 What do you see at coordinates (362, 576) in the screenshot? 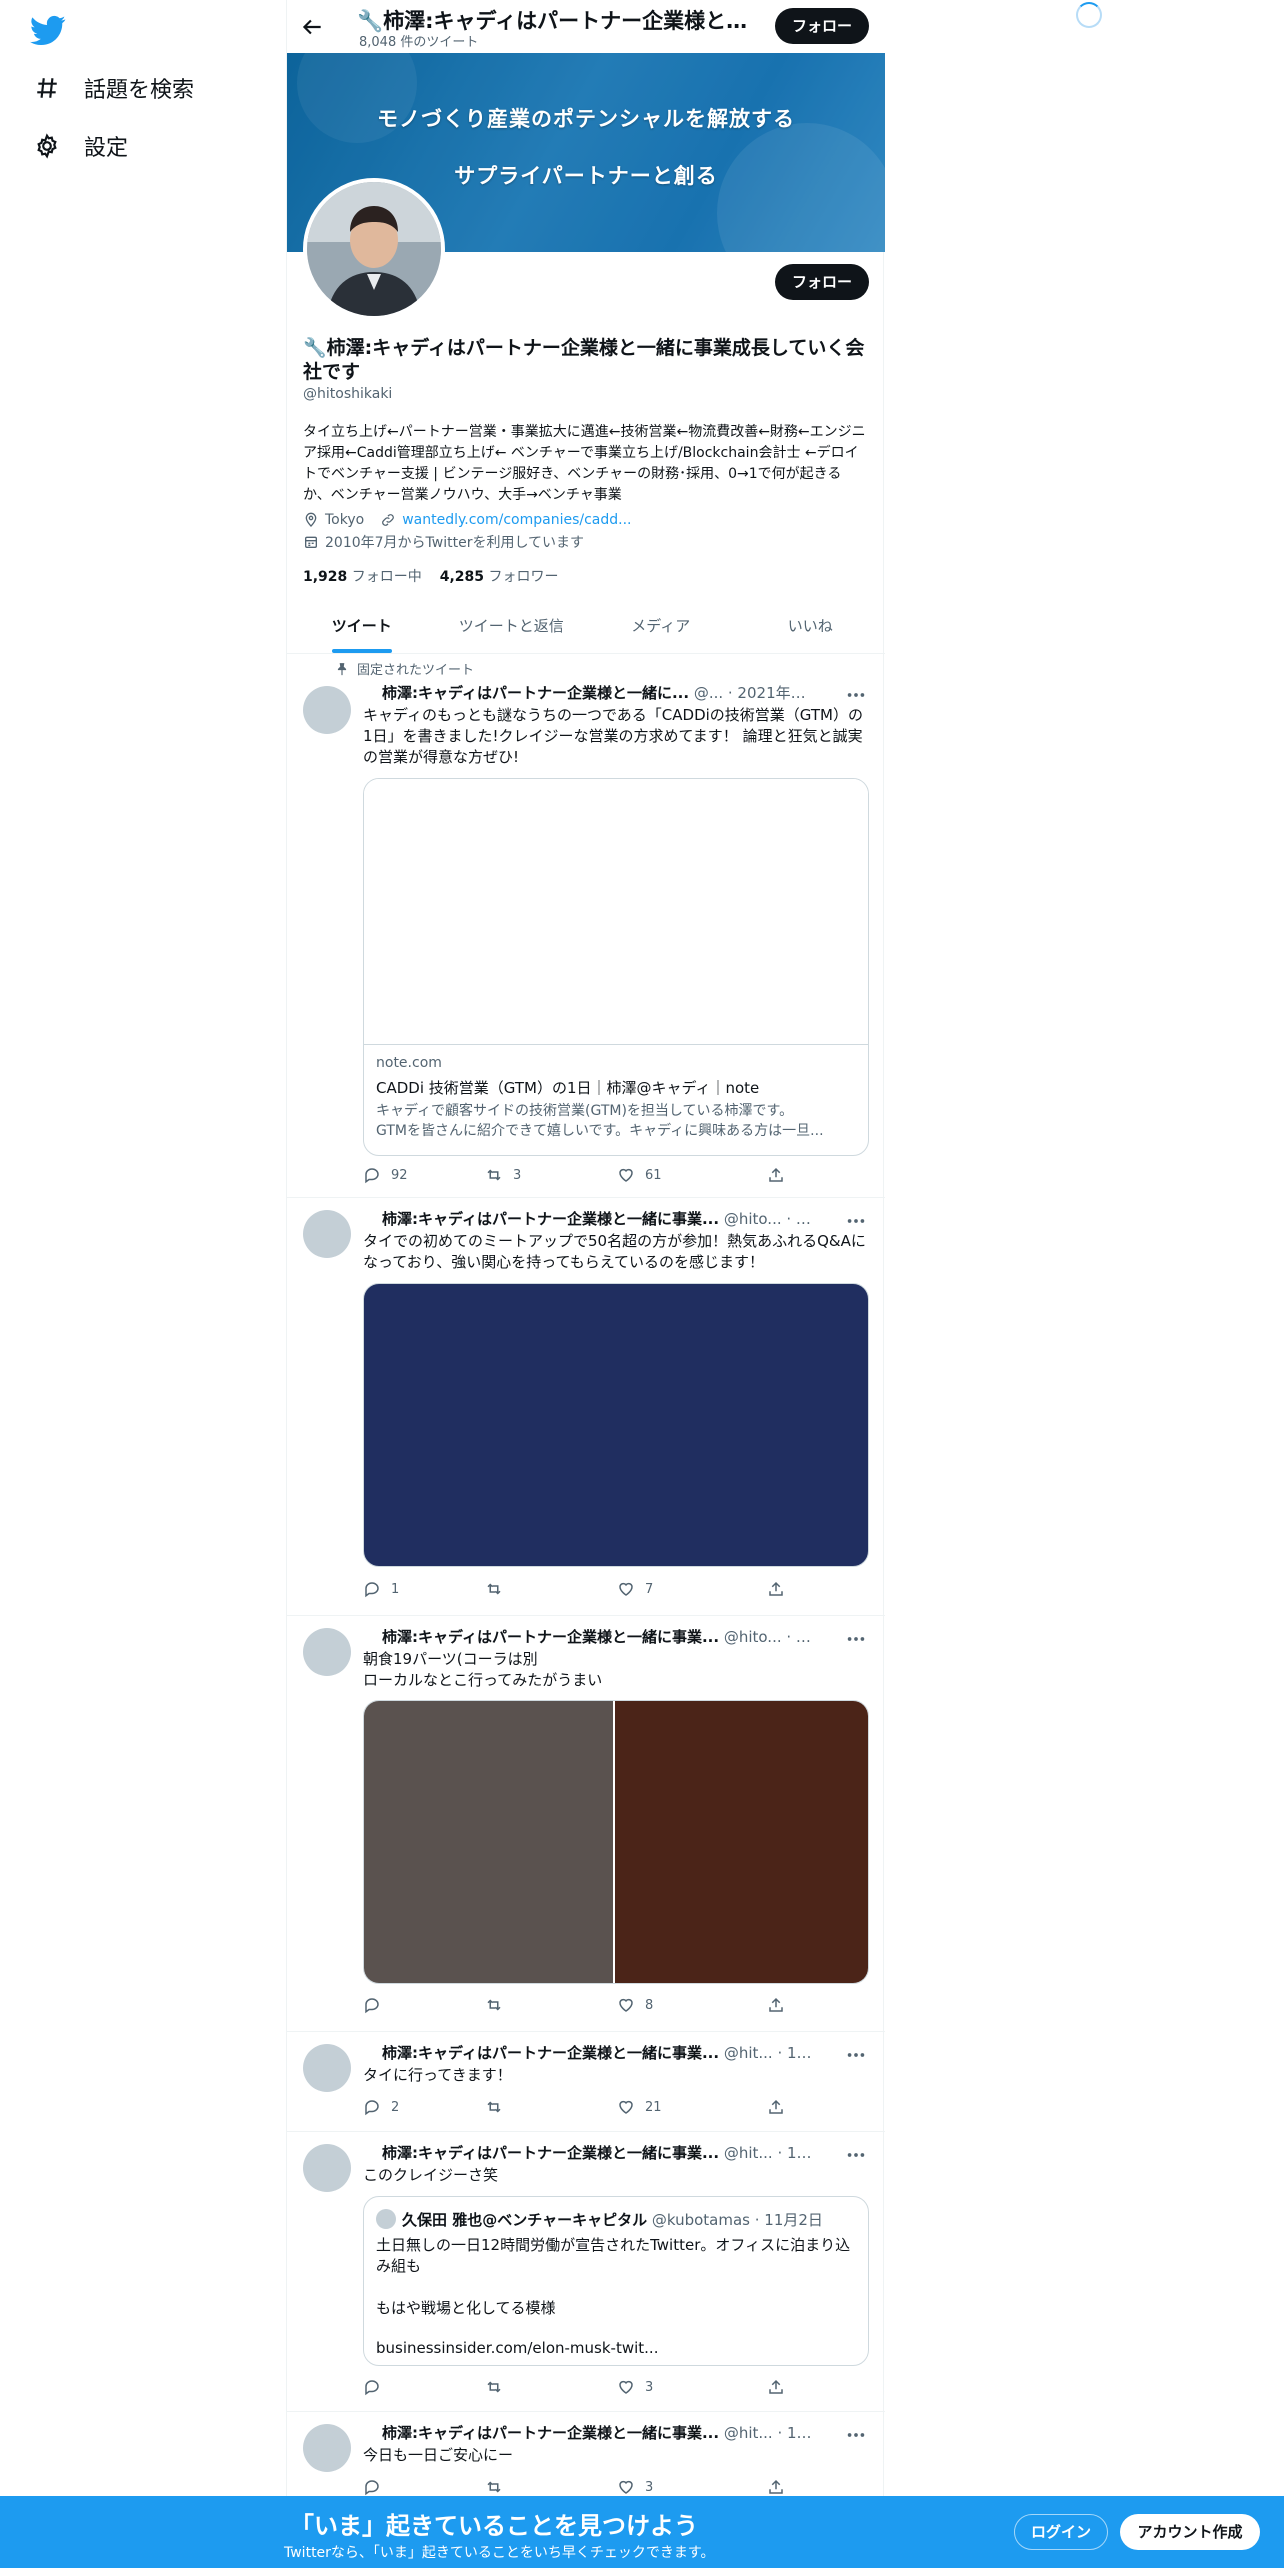
I see `following-link: 1,928 フォロー中` at bounding box center [362, 576].